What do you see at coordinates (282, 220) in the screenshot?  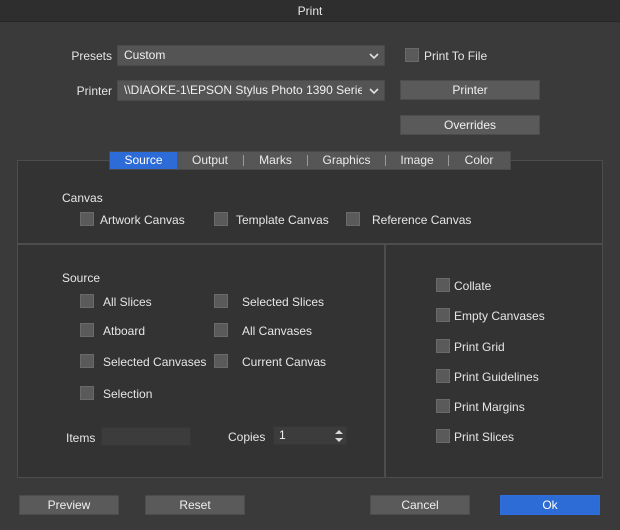 I see `template-canvas-label: Template Canvas` at bounding box center [282, 220].